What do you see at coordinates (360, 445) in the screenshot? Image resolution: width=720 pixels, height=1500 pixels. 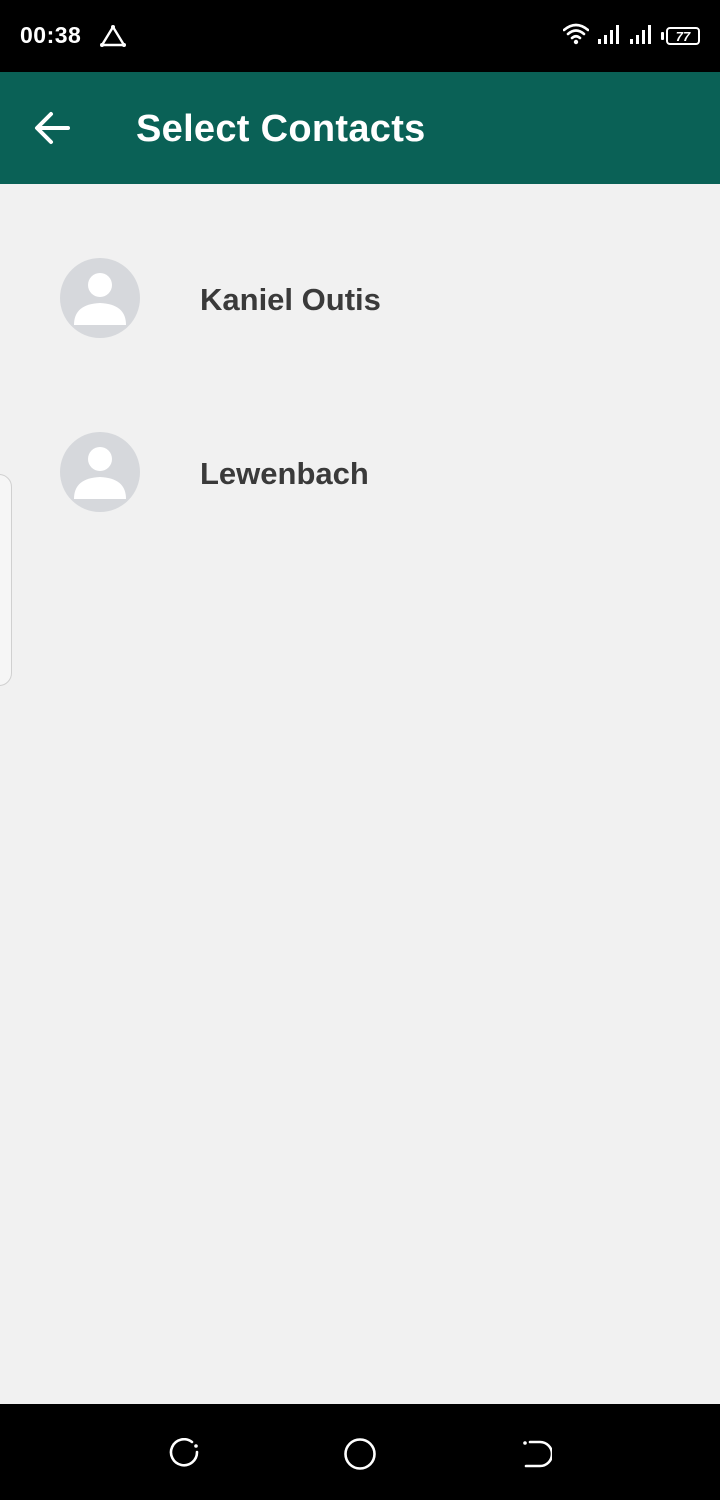 I see `contact-item: Lewenbach` at bounding box center [360, 445].